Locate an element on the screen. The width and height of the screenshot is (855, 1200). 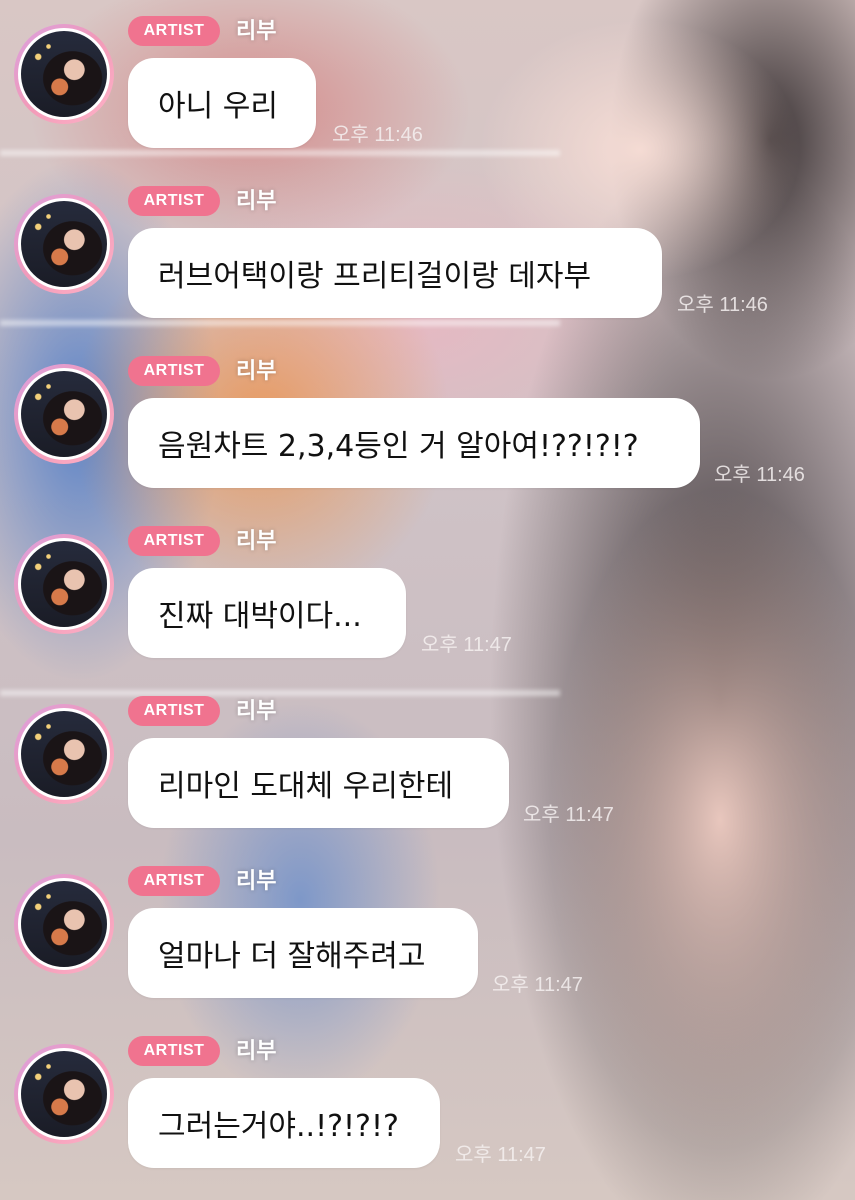
chat-message: ARTIST 리부 그러는거야..!?!?!? 오후 11:47 is located at coordinates (427, 1105).